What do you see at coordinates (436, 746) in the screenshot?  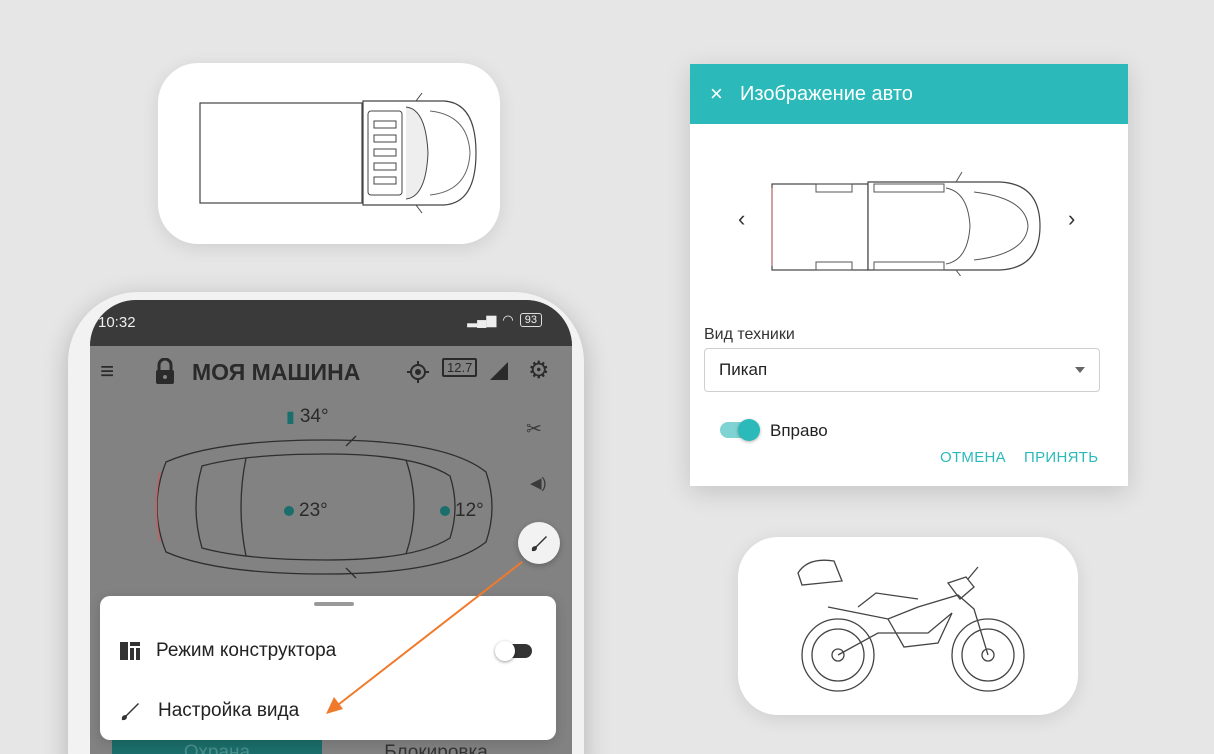 I see `tab-block: Блокировка` at bounding box center [436, 746].